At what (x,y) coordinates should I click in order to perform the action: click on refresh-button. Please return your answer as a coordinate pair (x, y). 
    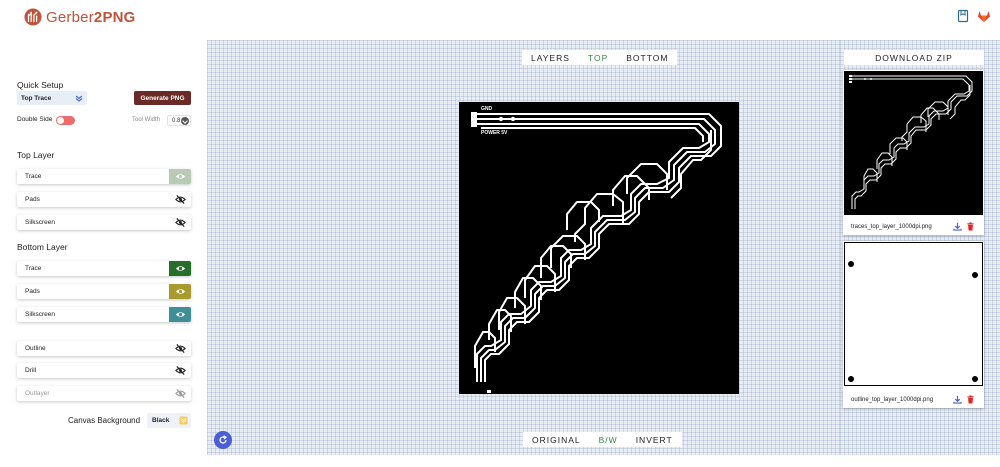
    Looking at the image, I should click on (223, 440).